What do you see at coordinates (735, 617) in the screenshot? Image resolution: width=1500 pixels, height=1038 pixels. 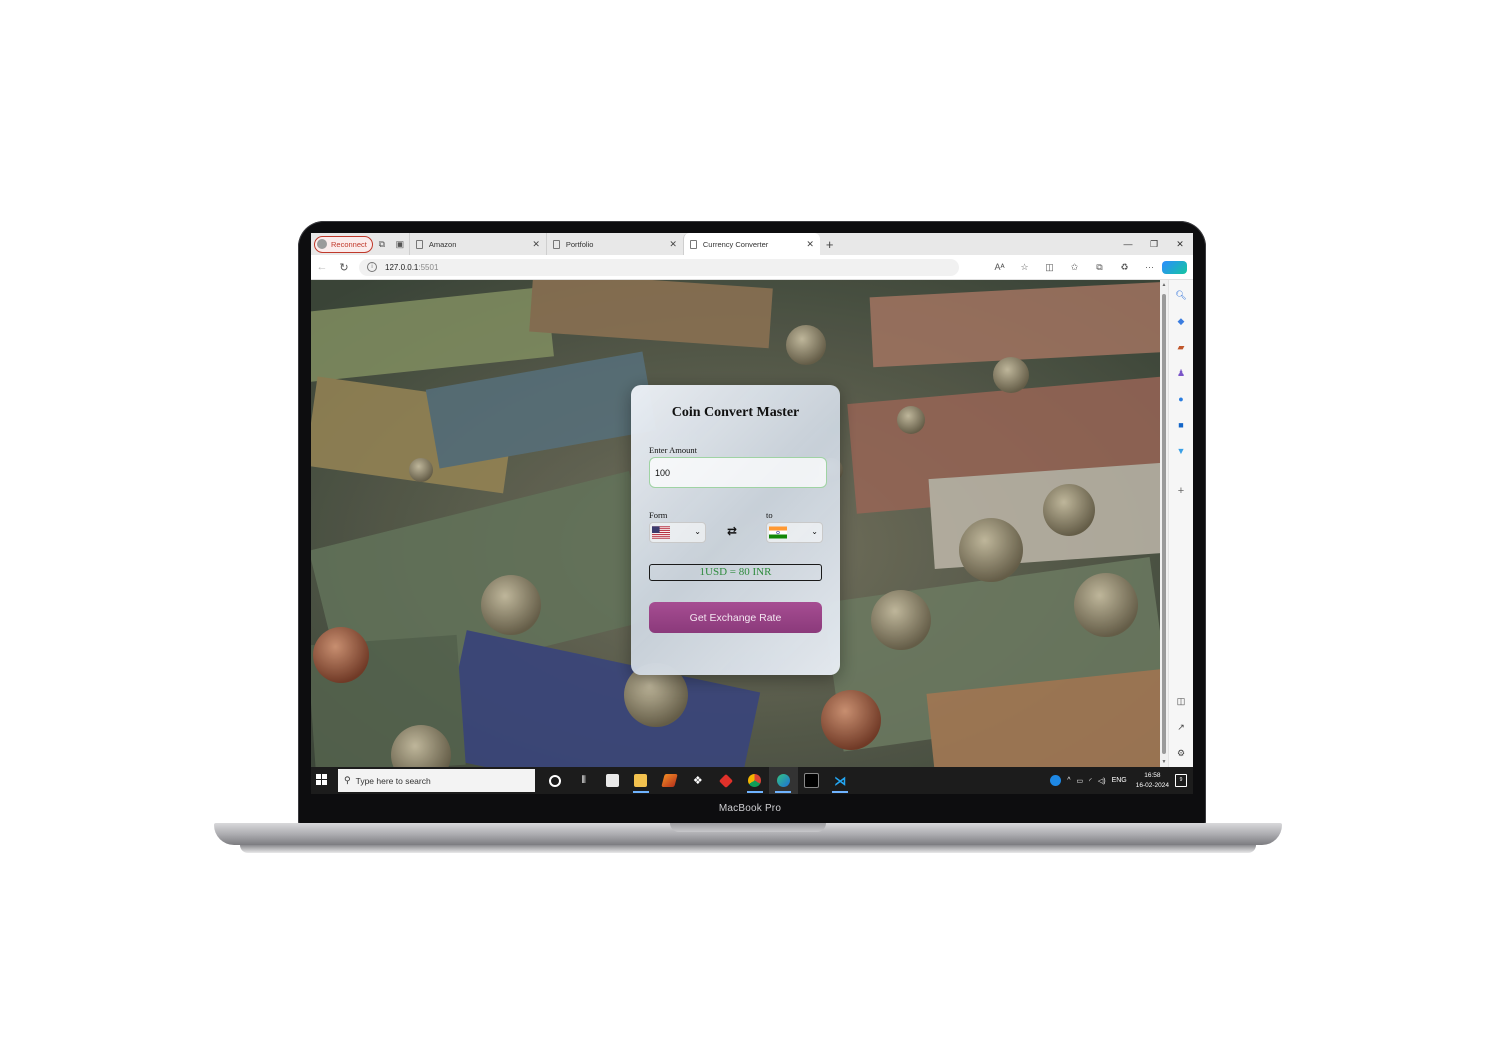 I see `get-exchange-rate-button: Get Exchange Rate` at bounding box center [735, 617].